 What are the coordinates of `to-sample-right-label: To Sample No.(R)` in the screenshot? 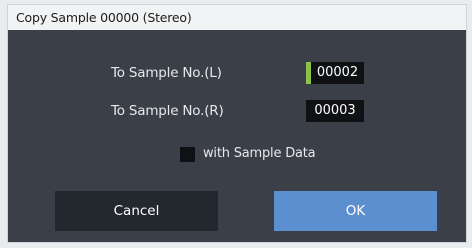 It's located at (167, 111).